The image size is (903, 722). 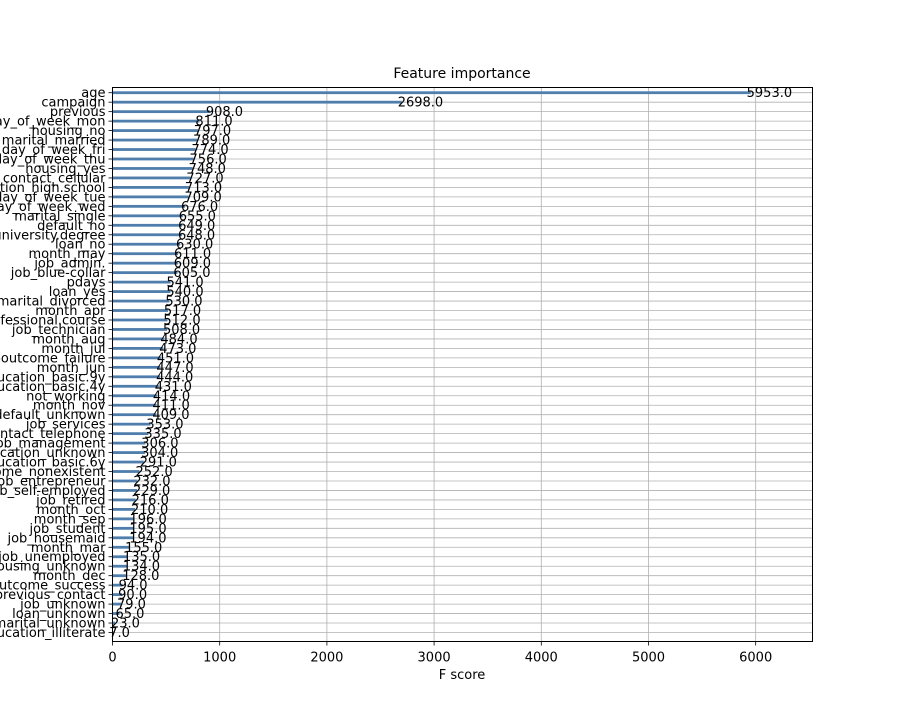 I want to click on value-label: 2698.0, so click(x=421, y=103).